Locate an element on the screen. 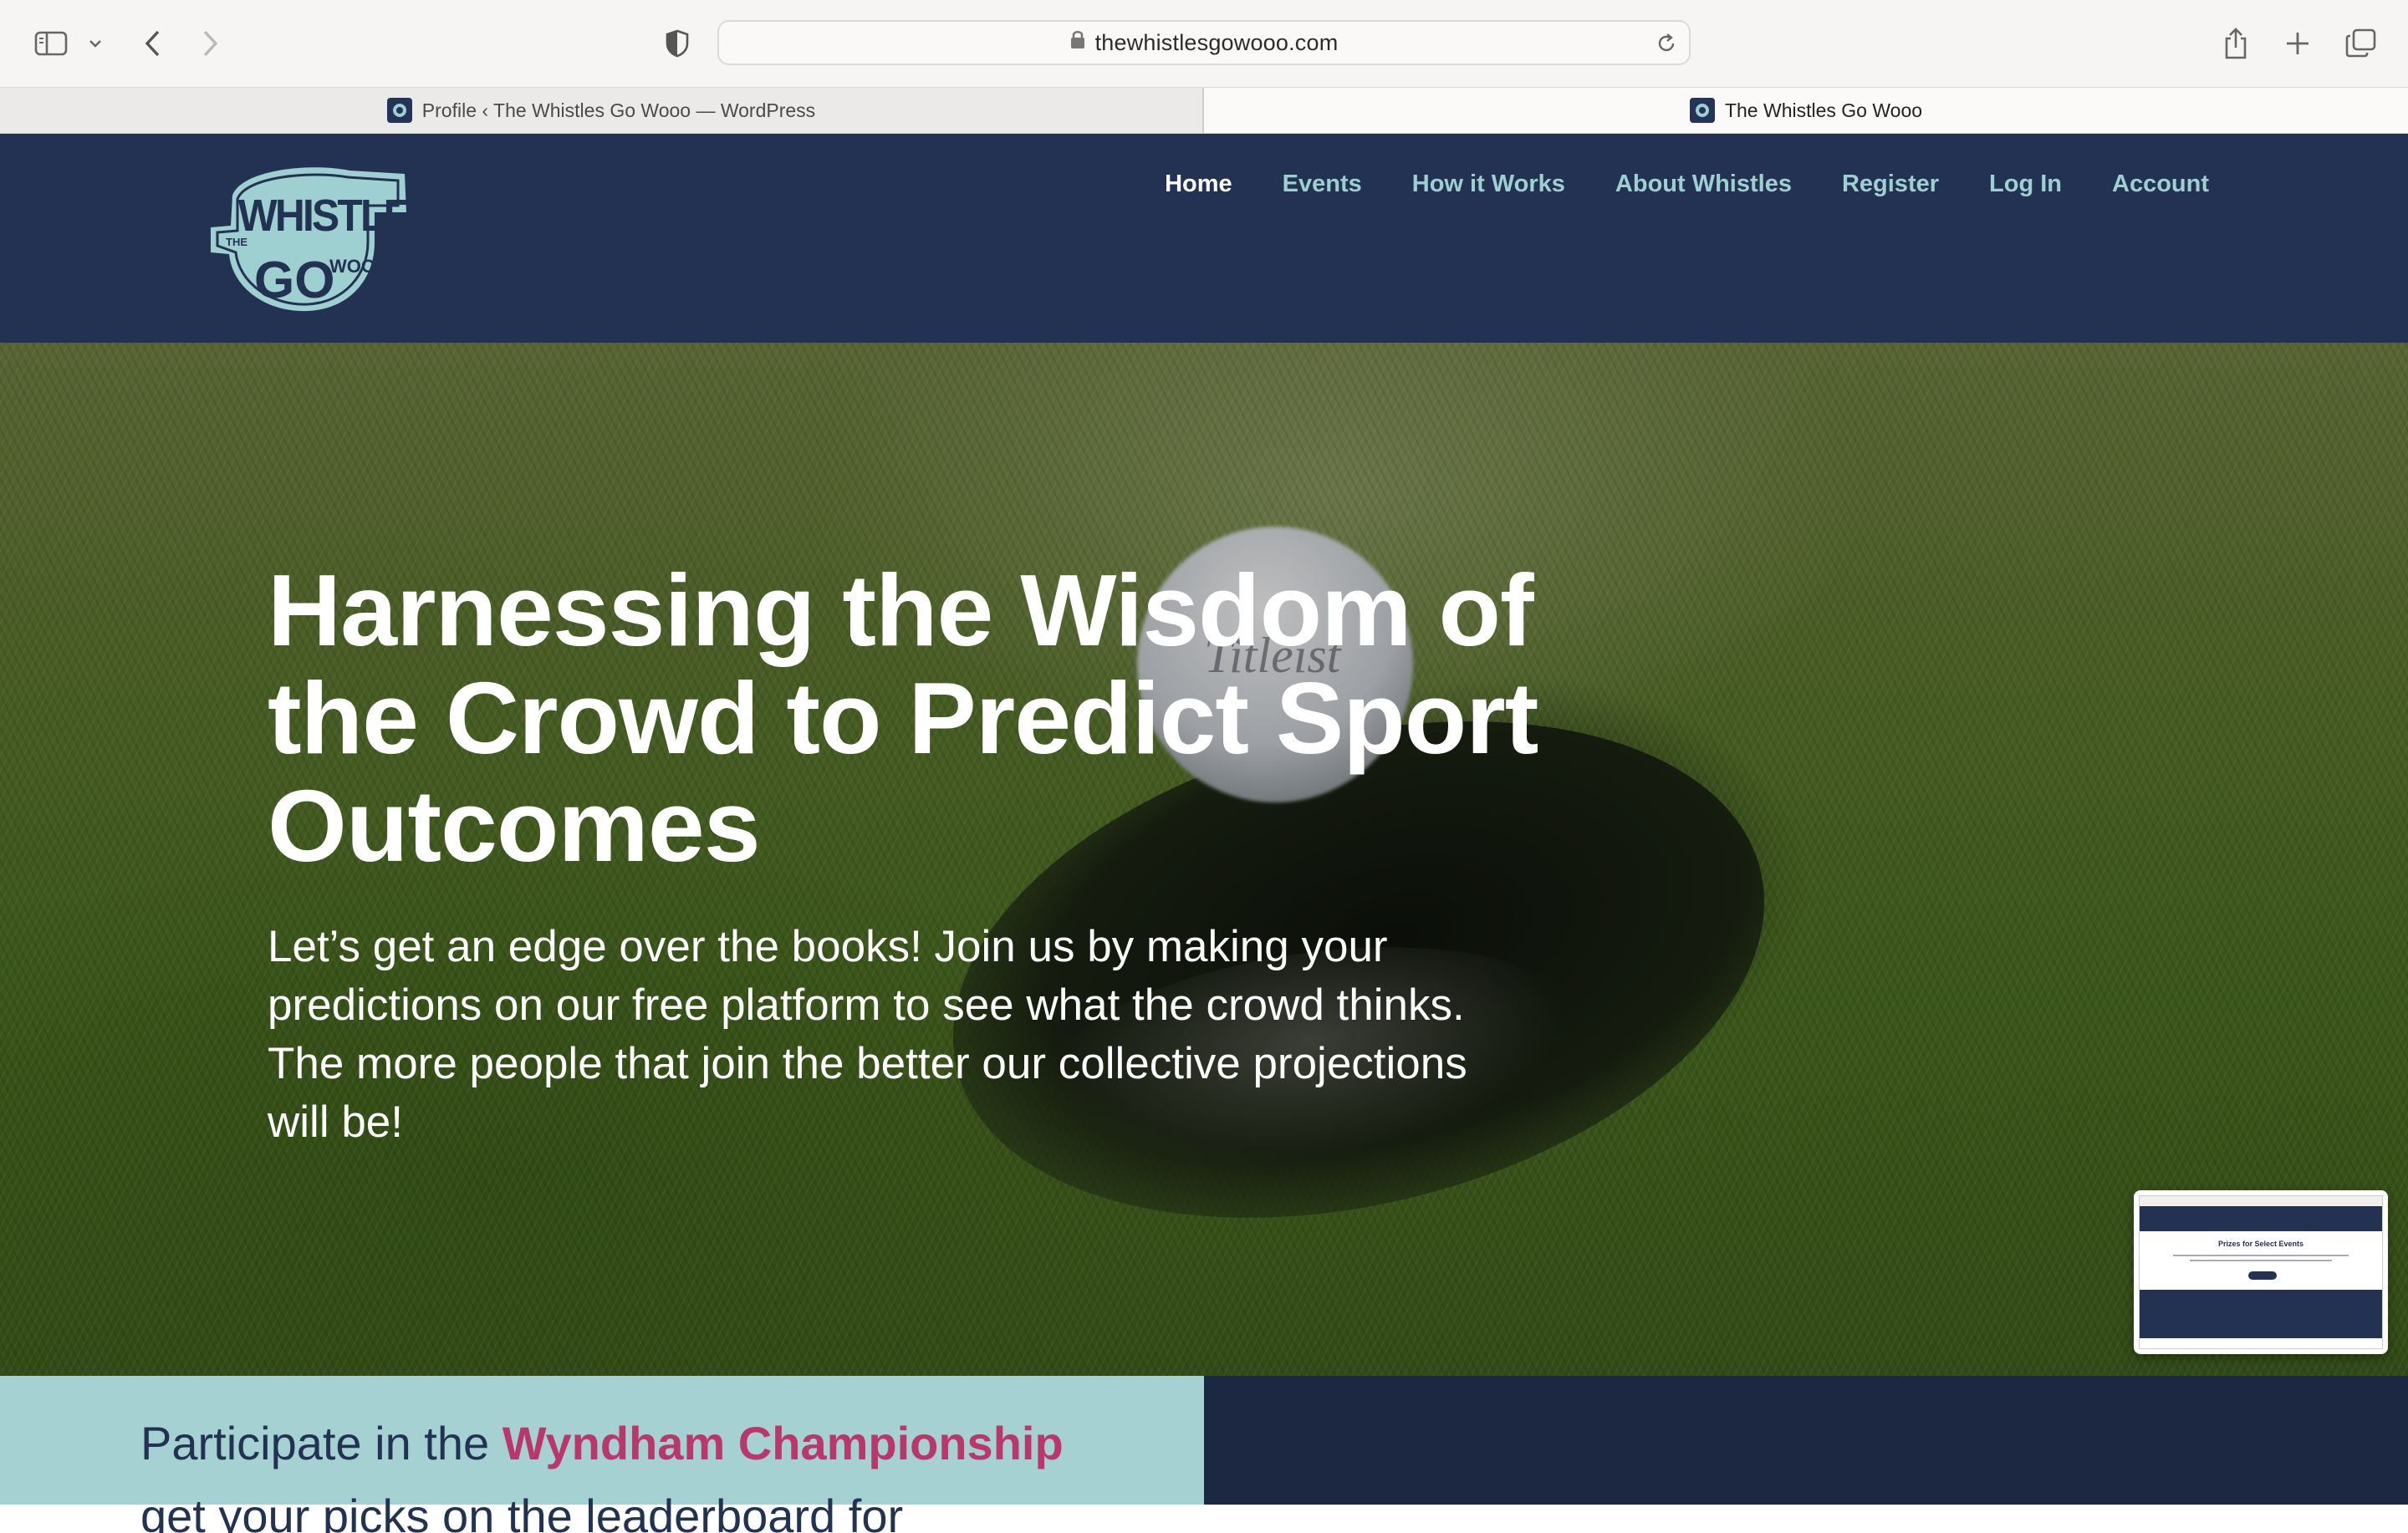  forward-icon is located at coordinates (211, 43).